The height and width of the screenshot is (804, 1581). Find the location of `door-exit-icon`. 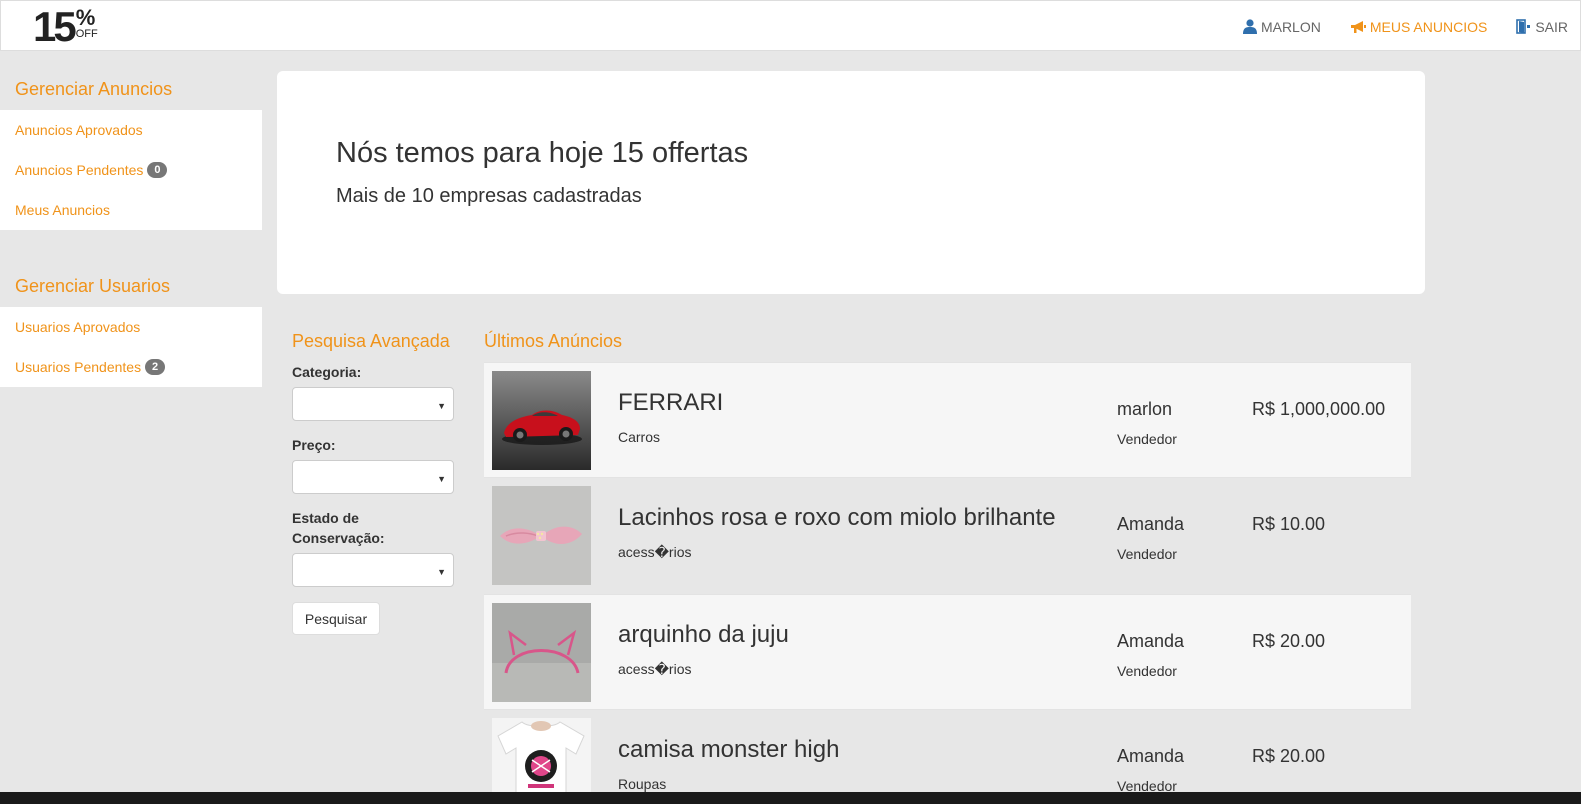

door-exit-icon is located at coordinates (1523, 26).